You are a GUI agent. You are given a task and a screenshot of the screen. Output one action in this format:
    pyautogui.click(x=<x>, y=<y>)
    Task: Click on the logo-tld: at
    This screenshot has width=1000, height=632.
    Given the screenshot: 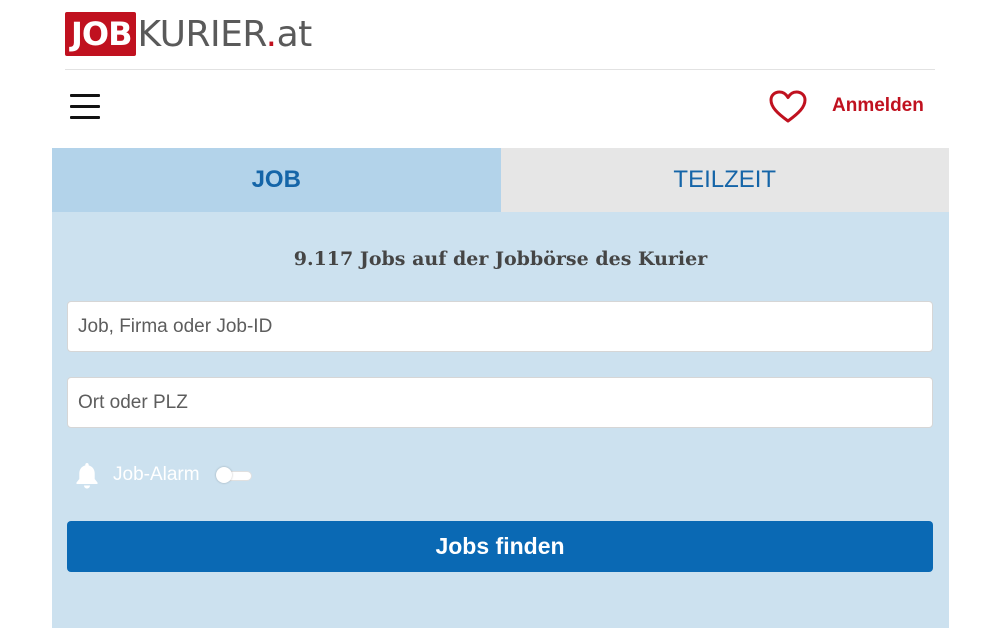 What is the action you would take?
    pyautogui.click(x=294, y=34)
    